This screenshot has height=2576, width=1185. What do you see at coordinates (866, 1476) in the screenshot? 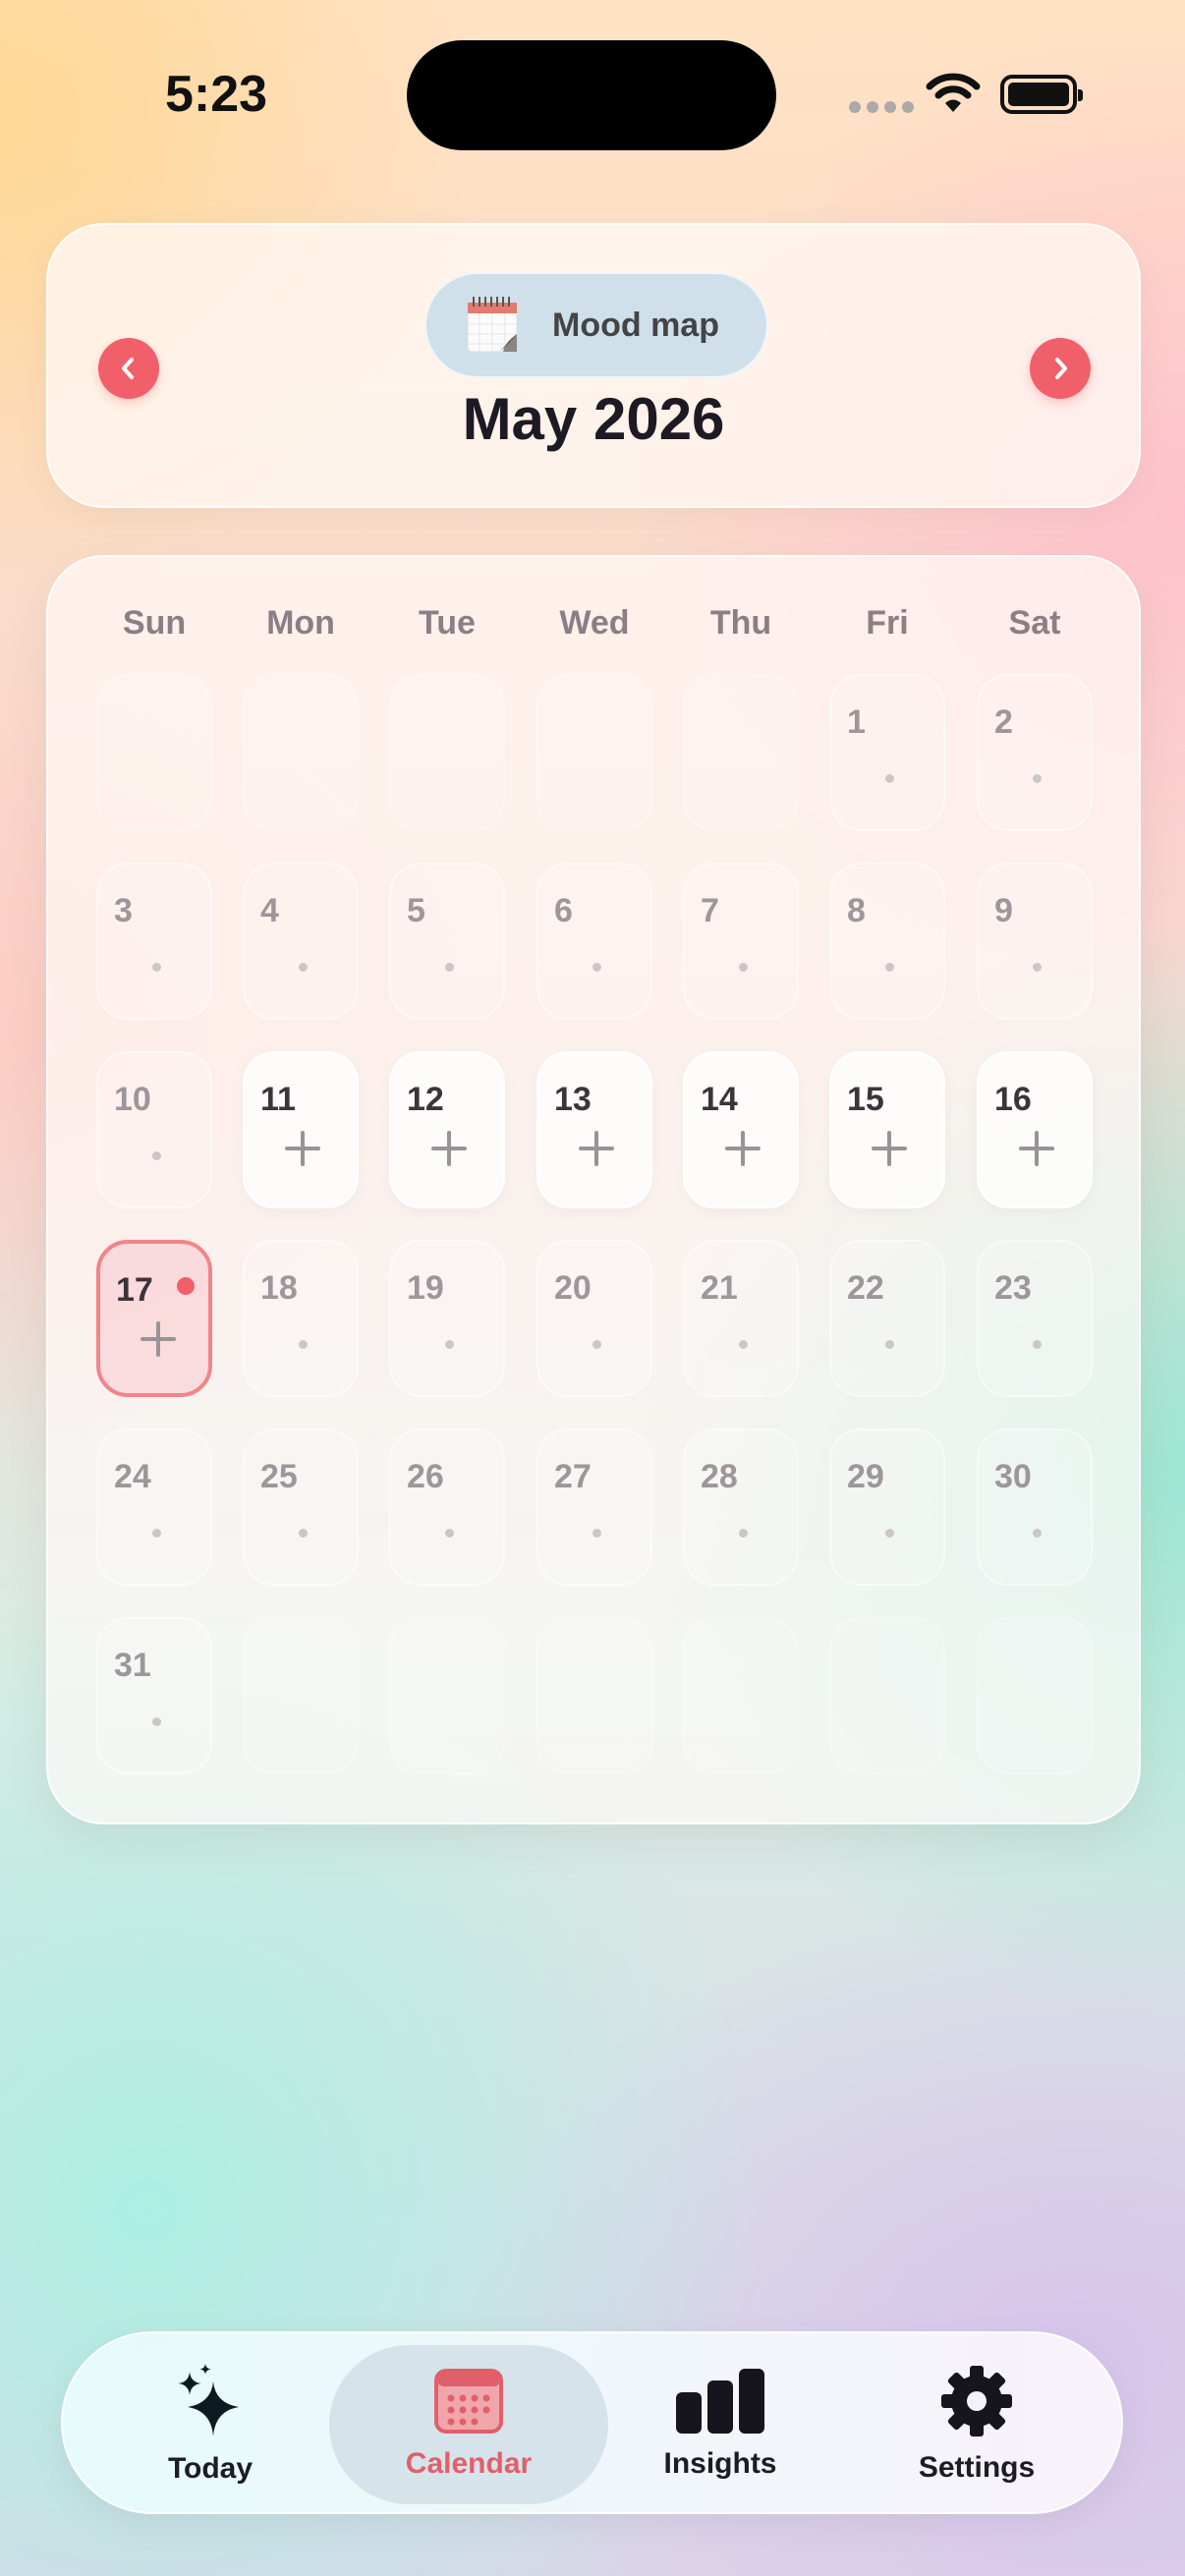
I see `day-number: 29` at bounding box center [866, 1476].